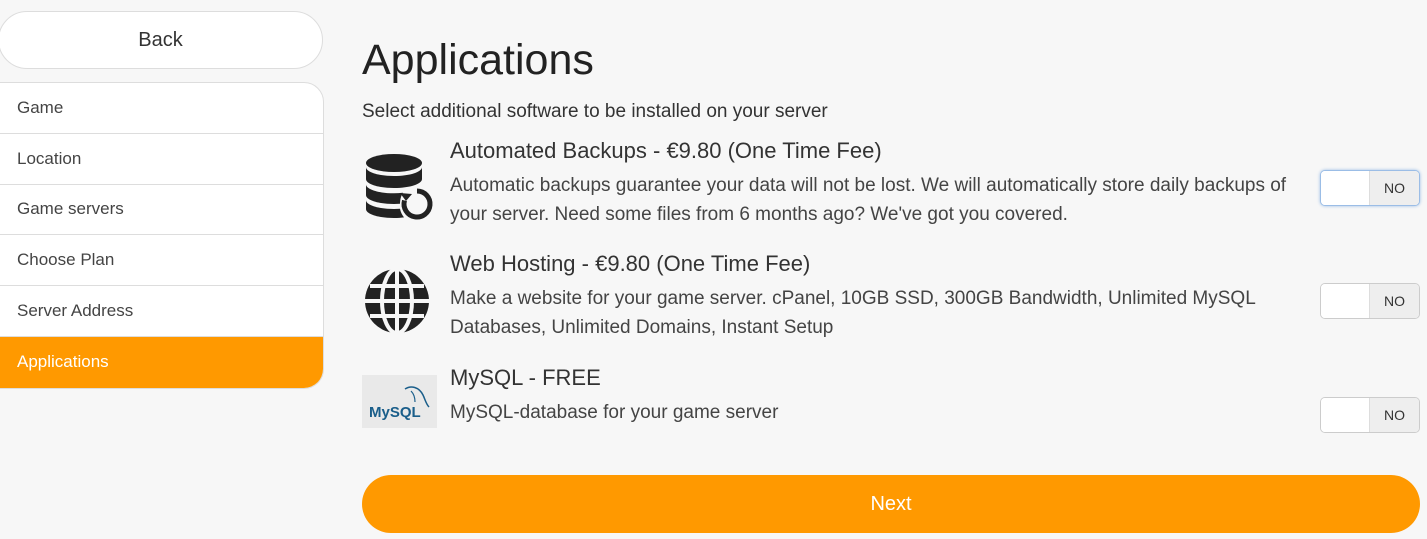 The height and width of the screenshot is (539, 1427). Describe the element at coordinates (399, 303) in the screenshot. I see `globe-icon` at that location.